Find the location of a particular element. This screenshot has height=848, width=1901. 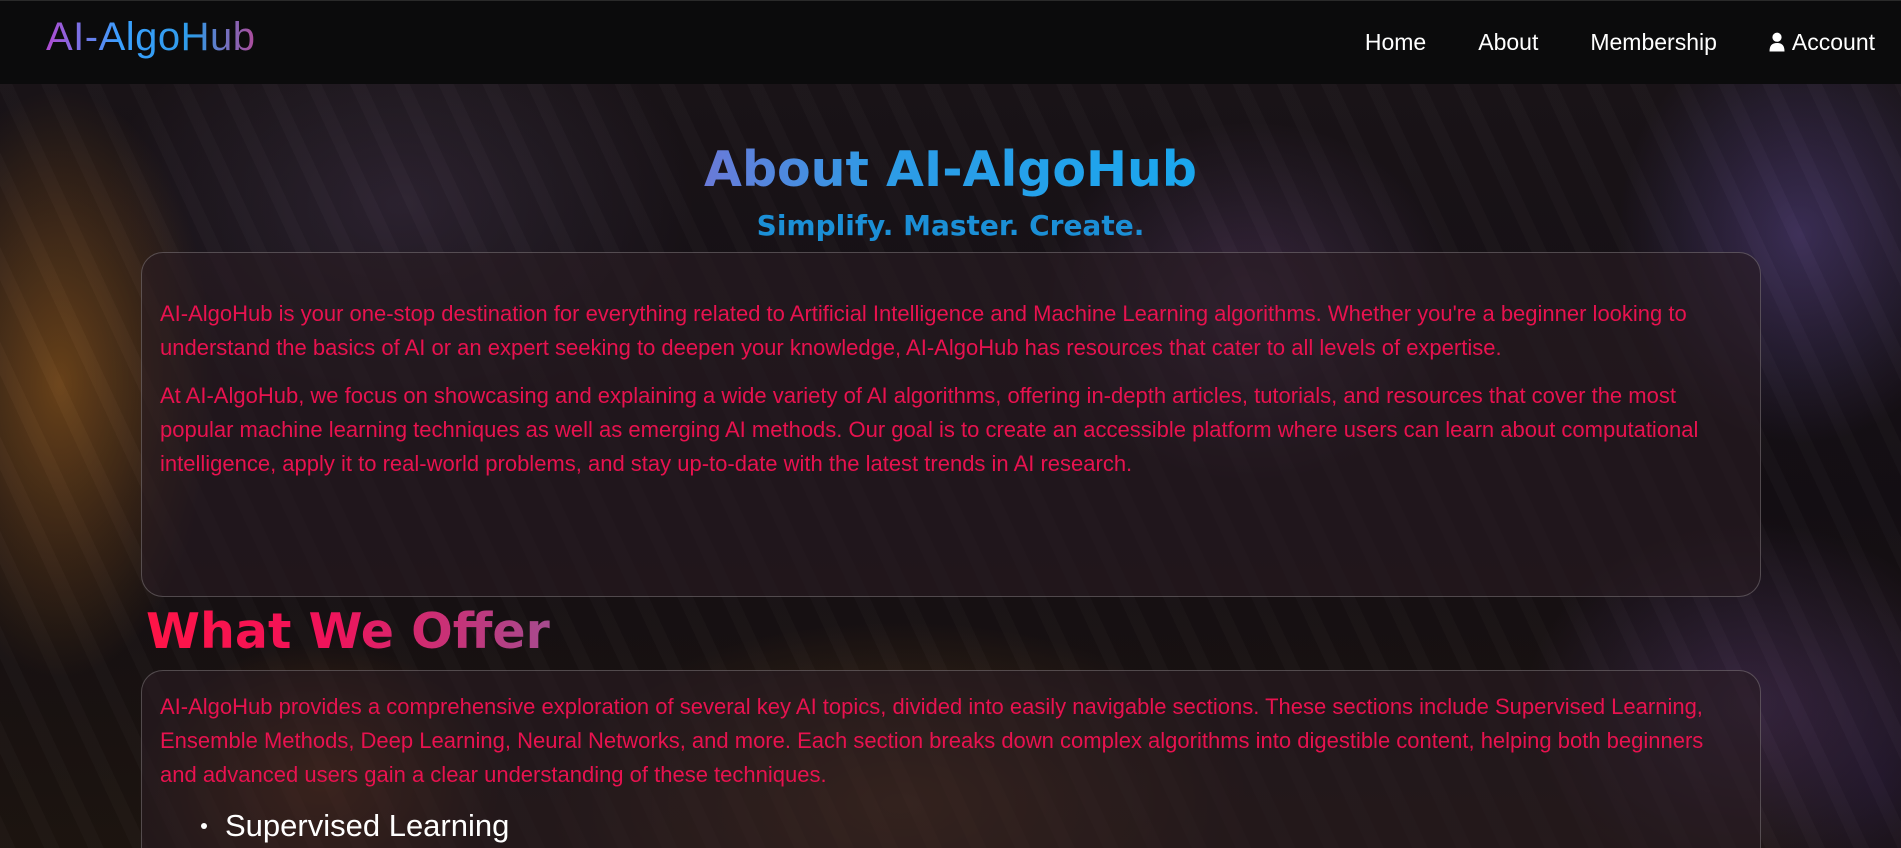

topic-list: Supervised Learning is located at coordinates (951, 826).